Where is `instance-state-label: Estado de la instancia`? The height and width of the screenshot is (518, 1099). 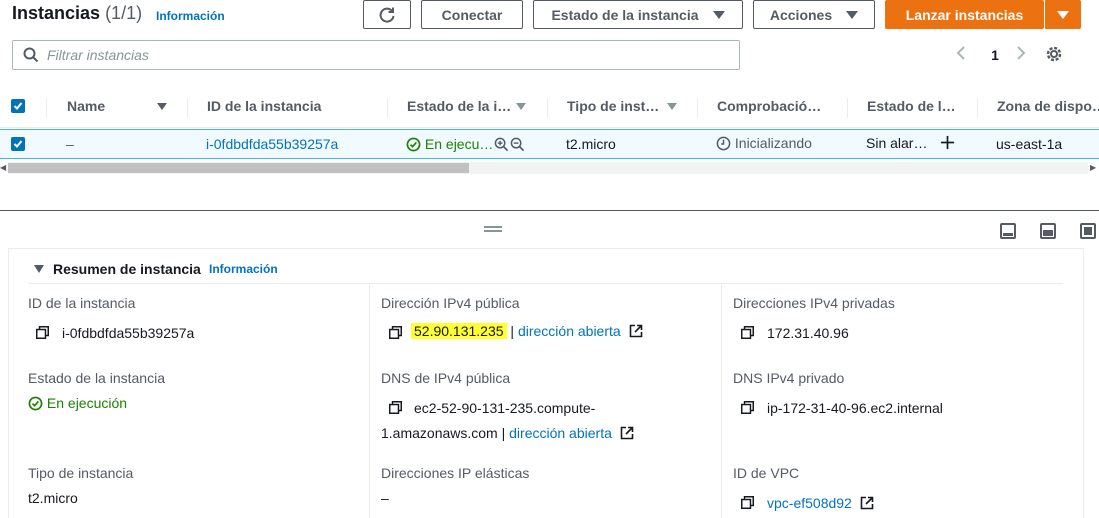
instance-state-label: Estado de la instancia is located at coordinates (96, 378).